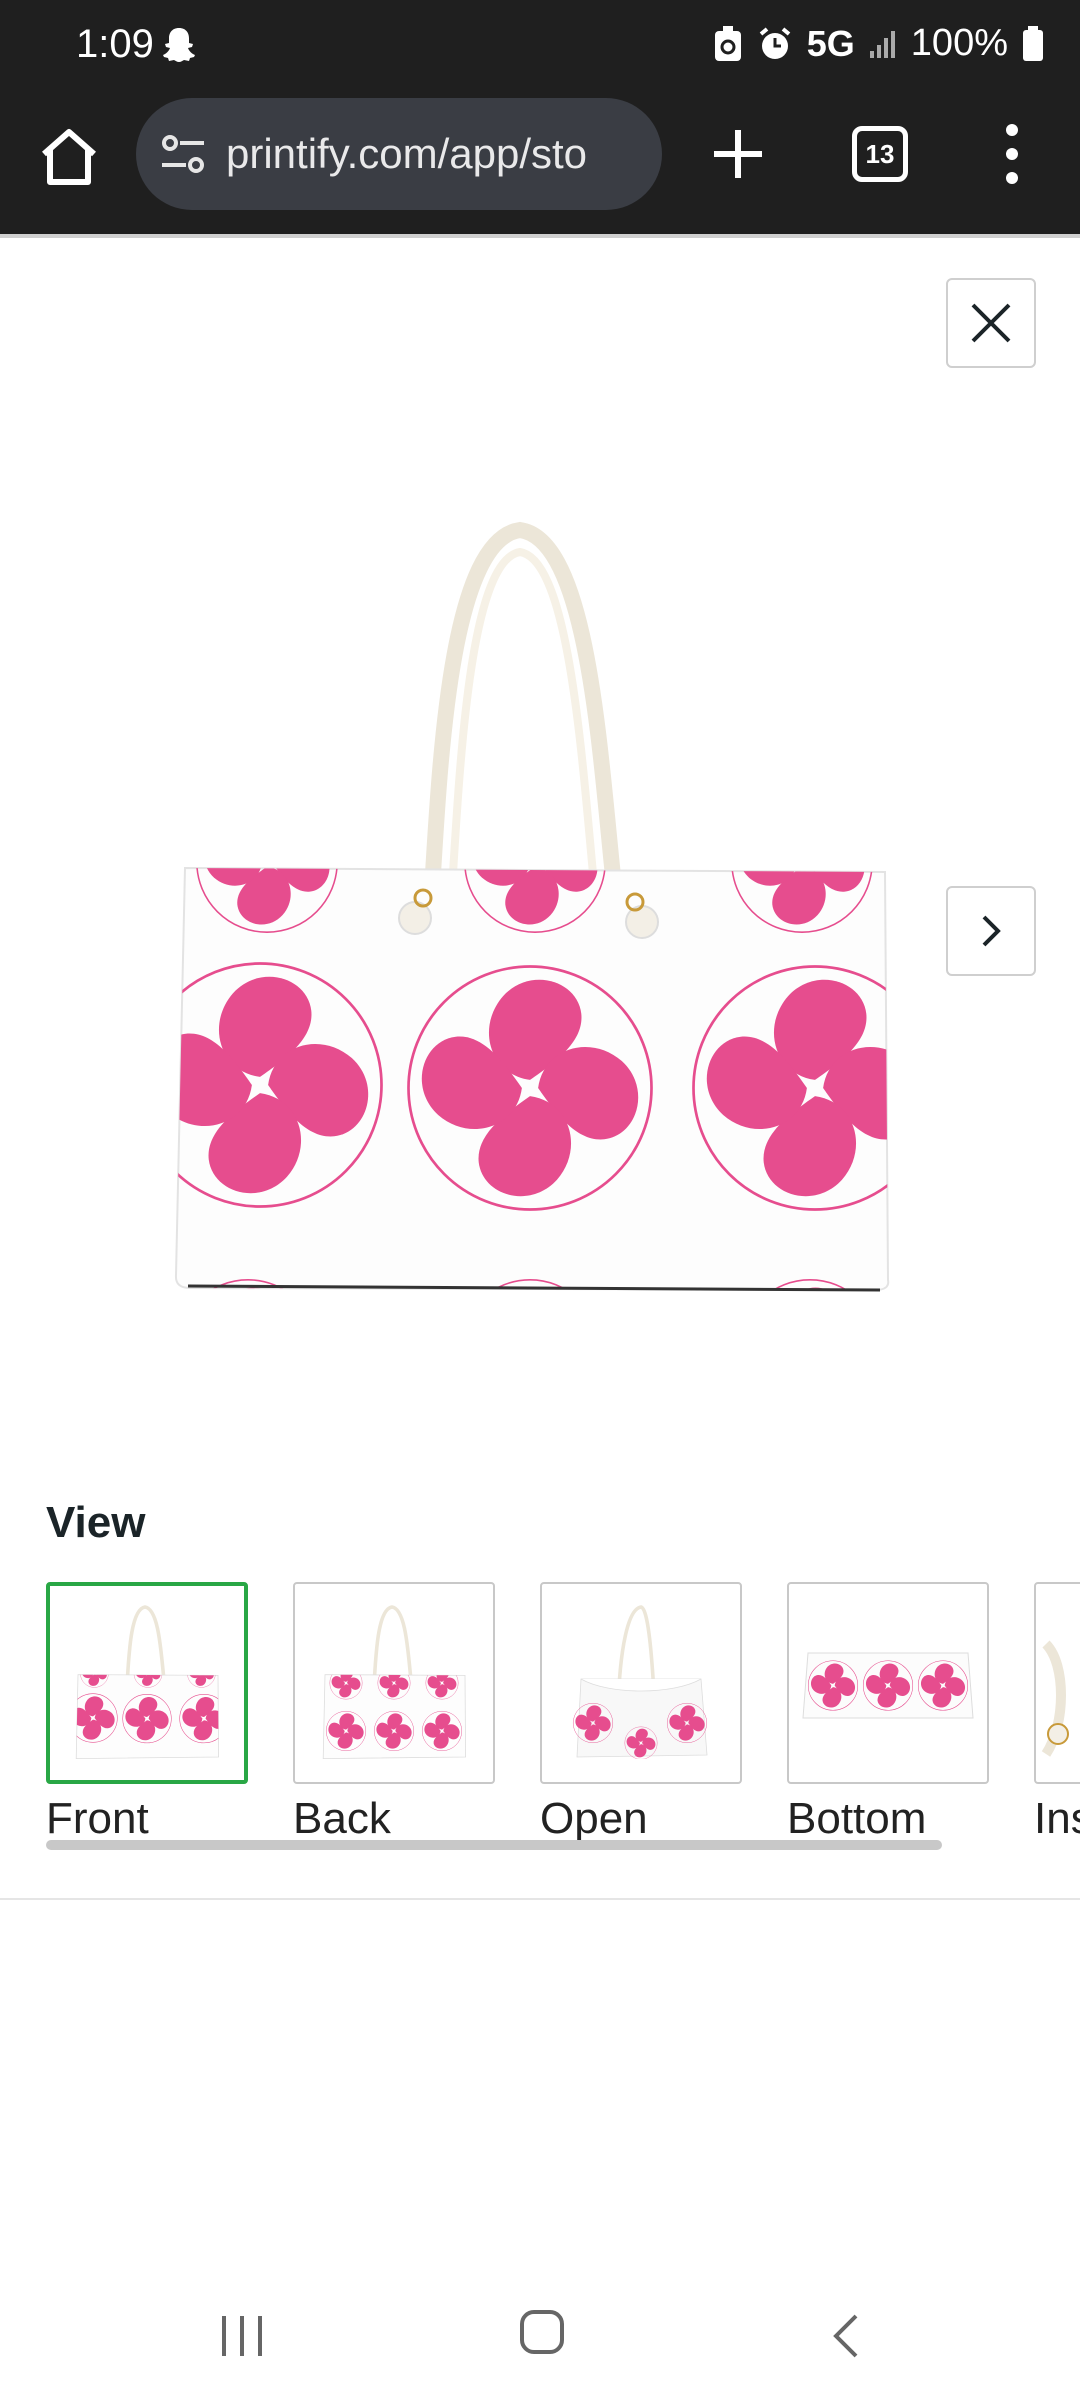  What do you see at coordinates (738, 154) in the screenshot?
I see `new-tab-plus-icon` at bounding box center [738, 154].